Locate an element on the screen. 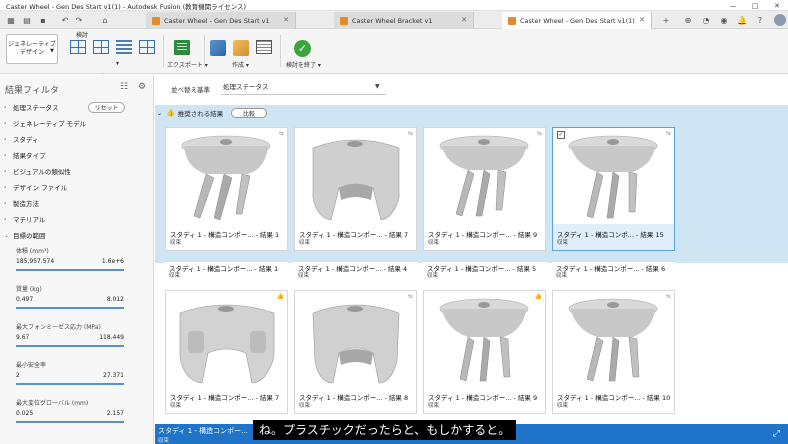 The width and height of the screenshot is (788, 444). result-card: ⇆ スタディ 1 - 構造コンポー... - 結果 10 収束 is located at coordinates (613, 352).